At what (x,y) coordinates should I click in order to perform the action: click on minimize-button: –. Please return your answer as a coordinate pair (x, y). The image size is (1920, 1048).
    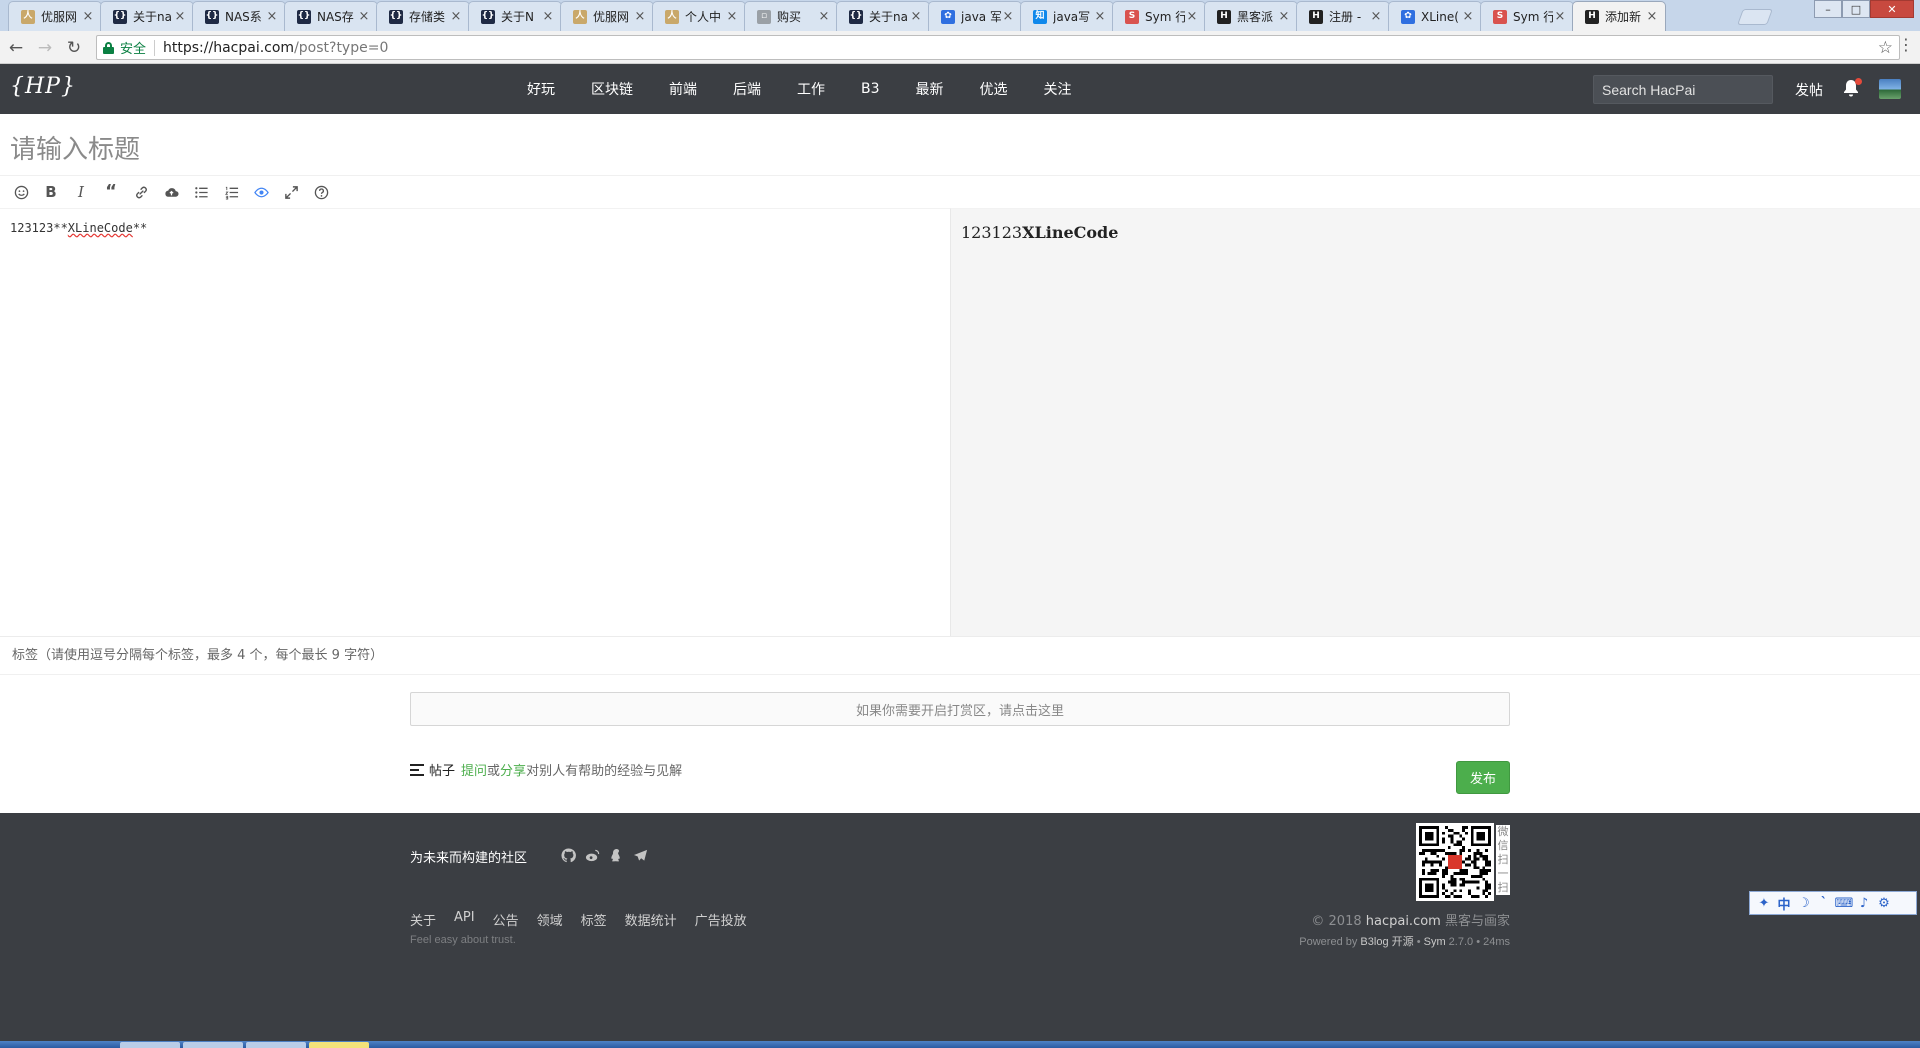
    Looking at the image, I should click on (1828, 9).